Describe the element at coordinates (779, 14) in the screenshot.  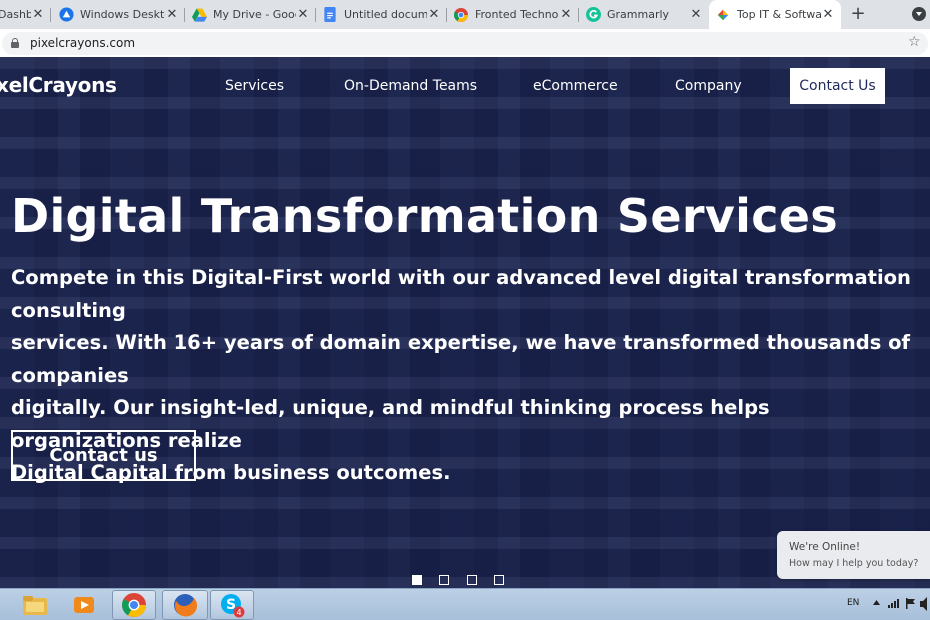
I see `tab-title: Top IT & Software` at that location.